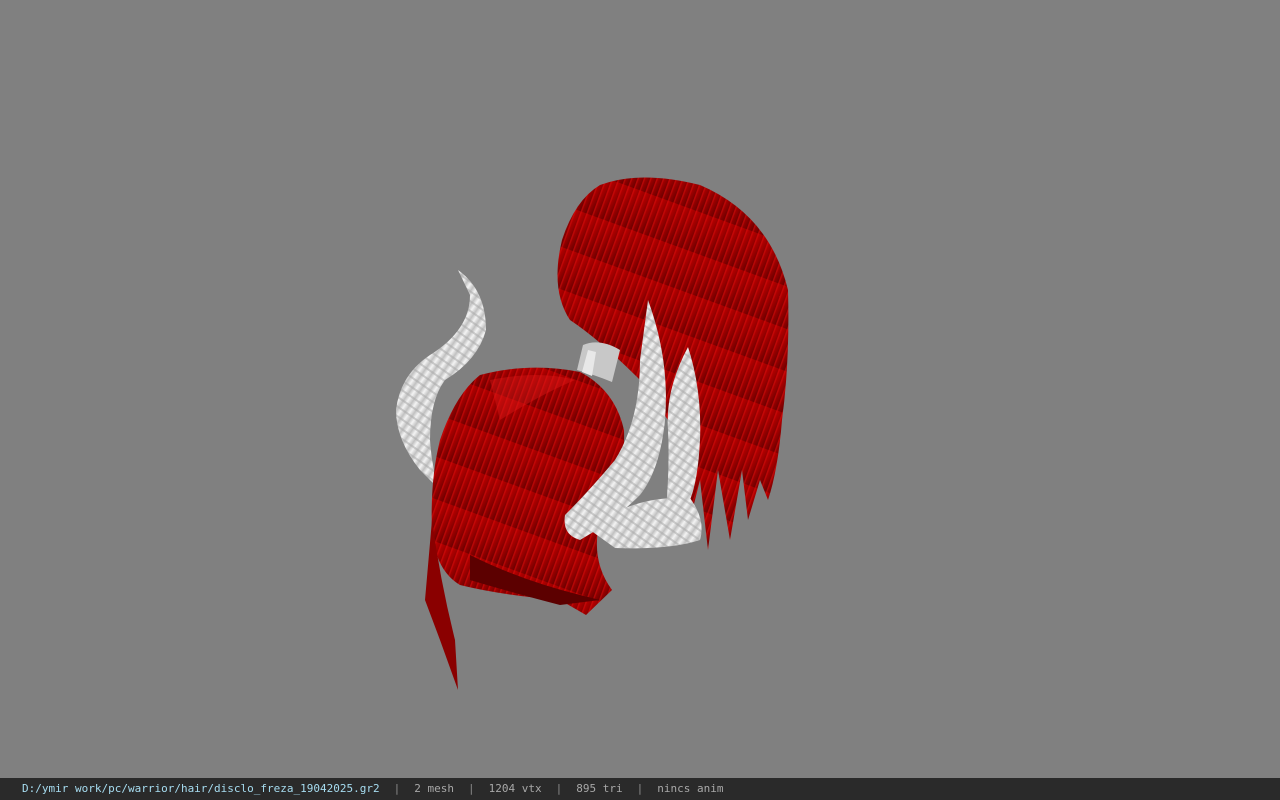 The width and height of the screenshot is (1280, 800). I want to click on vertex-count: 1204 vtx, so click(515, 788).